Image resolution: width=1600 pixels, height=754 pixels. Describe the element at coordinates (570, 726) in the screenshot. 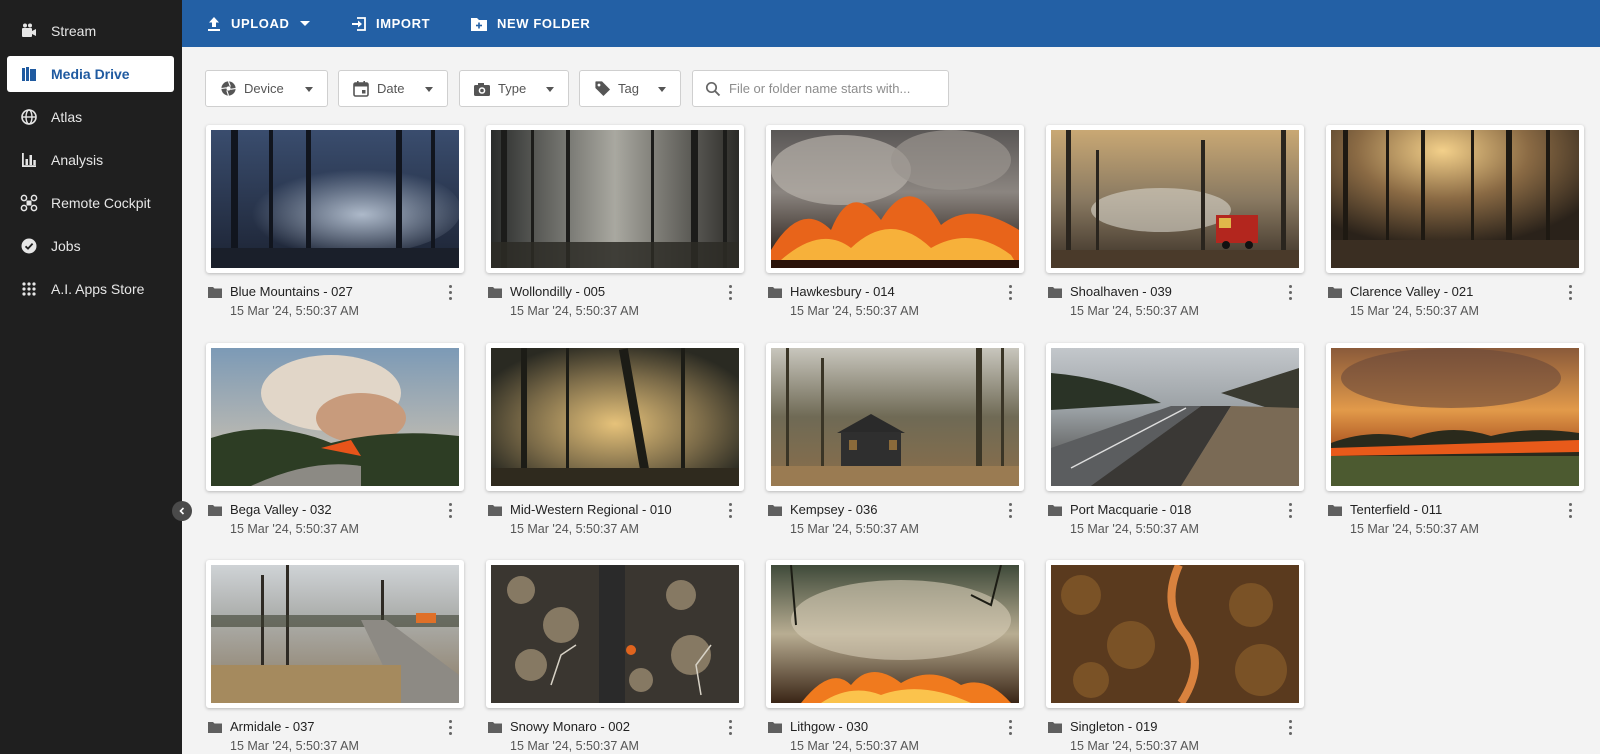

I see `folder-name: Snowy Monaro - 002` at that location.